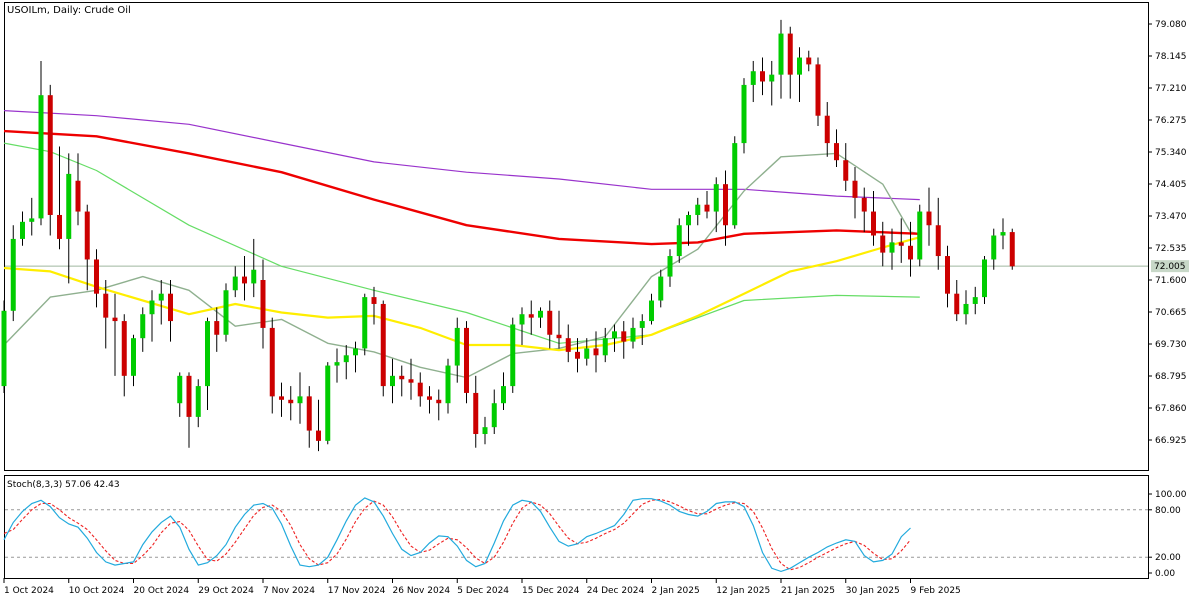 This screenshot has width=1200, height=604. Describe the element at coordinates (357, 591) in the screenshot. I see `x-tick-label: 17 Nov 2024` at that location.